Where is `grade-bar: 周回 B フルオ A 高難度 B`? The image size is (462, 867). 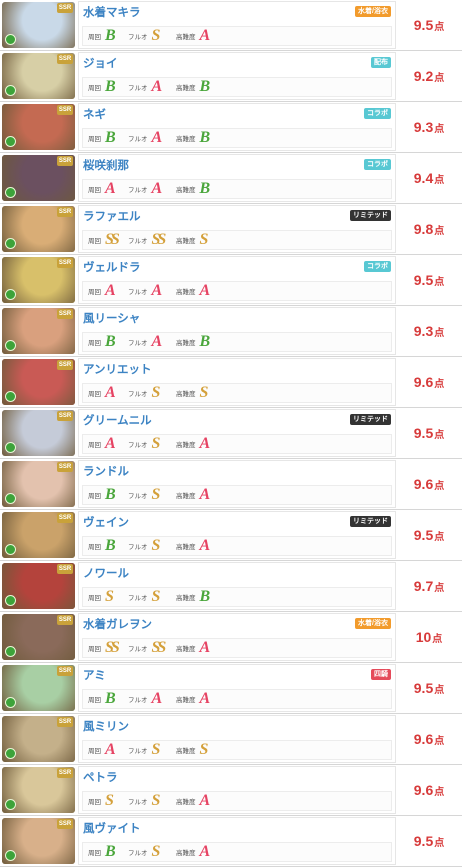
grade-bar: 周回 B フルオ A 高難度 B is located at coordinates (237, 138).